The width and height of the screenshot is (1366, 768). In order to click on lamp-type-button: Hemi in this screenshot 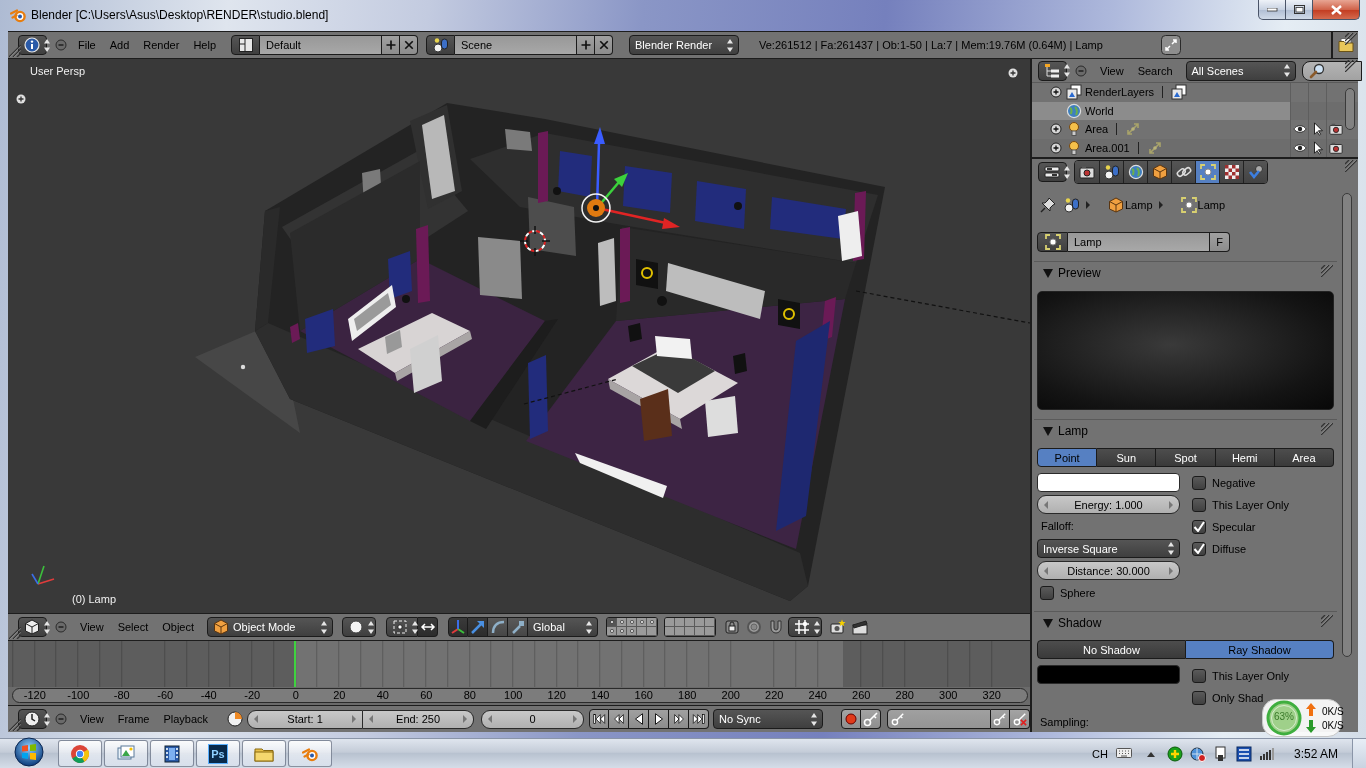, I will do `click(1245, 457)`.